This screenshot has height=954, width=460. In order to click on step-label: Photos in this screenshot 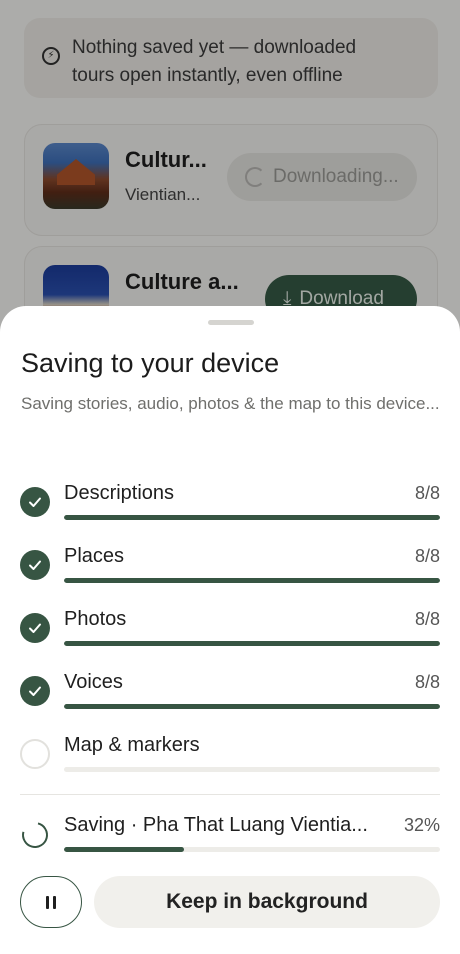, I will do `click(95, 619)`.